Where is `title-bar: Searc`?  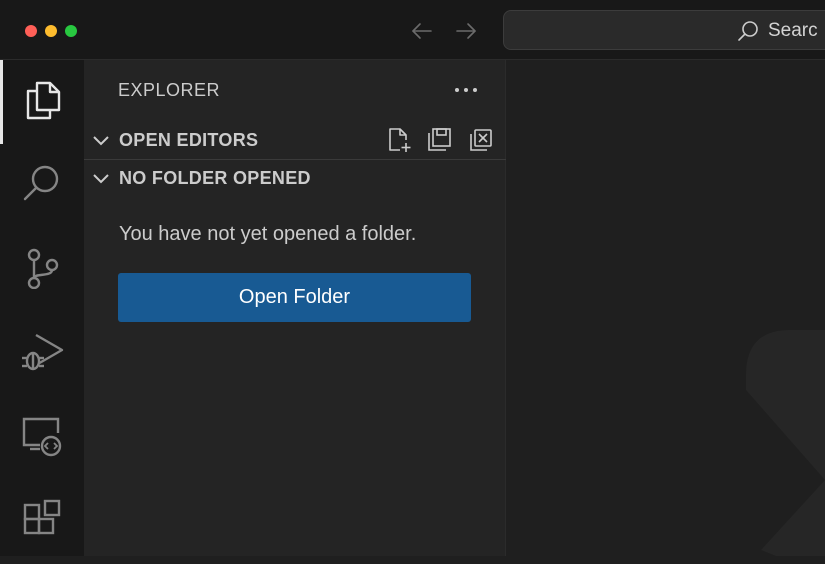 title-bar: Searc is located at coordinates (412, 30).